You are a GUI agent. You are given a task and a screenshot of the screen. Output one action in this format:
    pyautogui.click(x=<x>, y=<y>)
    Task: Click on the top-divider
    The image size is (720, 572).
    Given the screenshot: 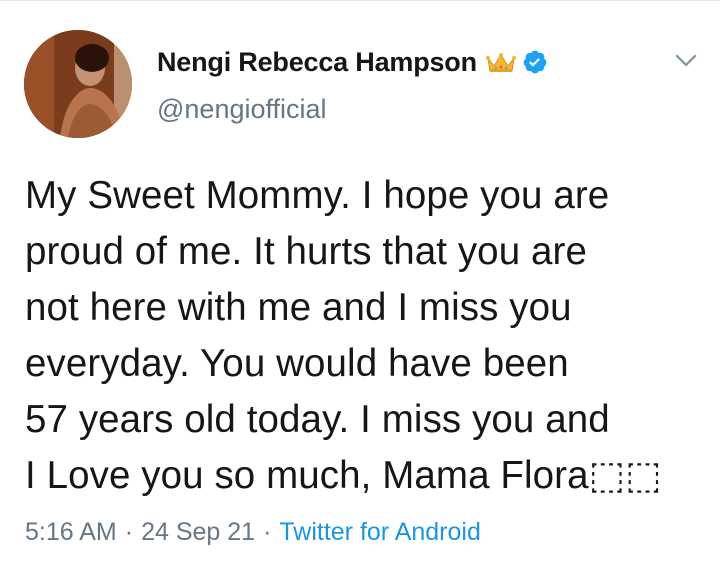 What is the action you would take?
    pyautogui.click(x=360, y=0)
    